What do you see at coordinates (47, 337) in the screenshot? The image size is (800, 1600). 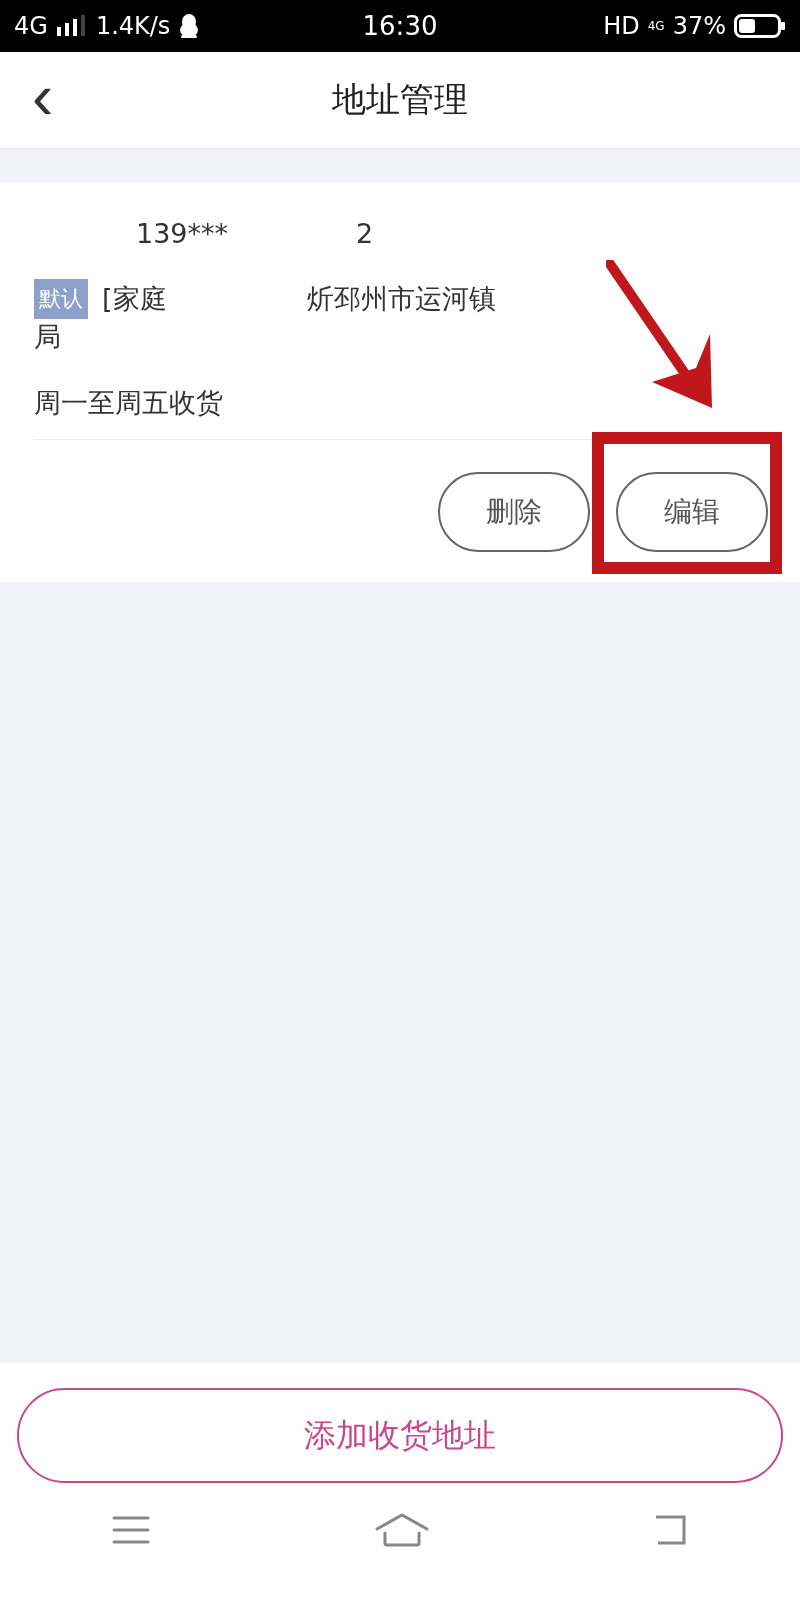 I see `address-text: 局` at bounding box center [47, 337].